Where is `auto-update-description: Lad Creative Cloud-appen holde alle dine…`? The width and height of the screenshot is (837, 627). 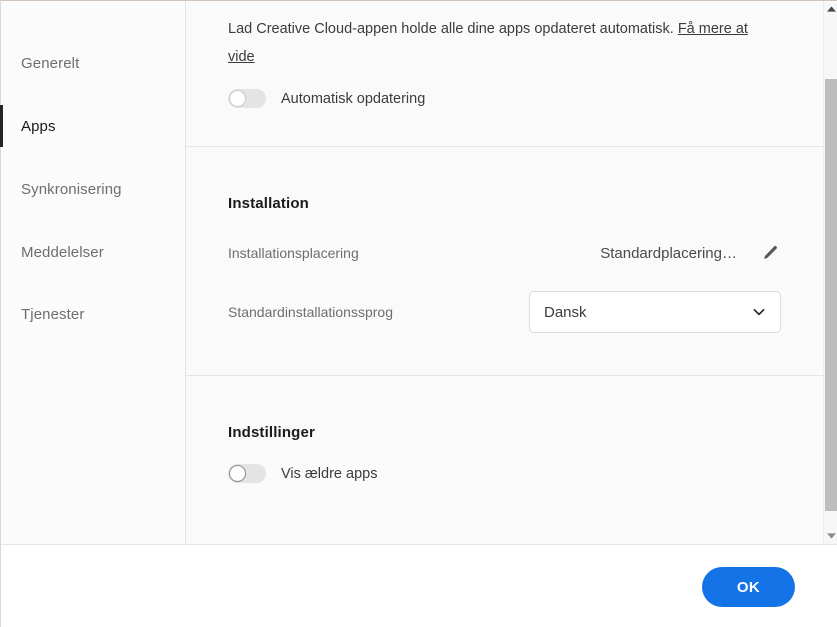
auto-update-description: Lad Creative Cloud-appen holde alle dine… is located at coordinates (500, 41).